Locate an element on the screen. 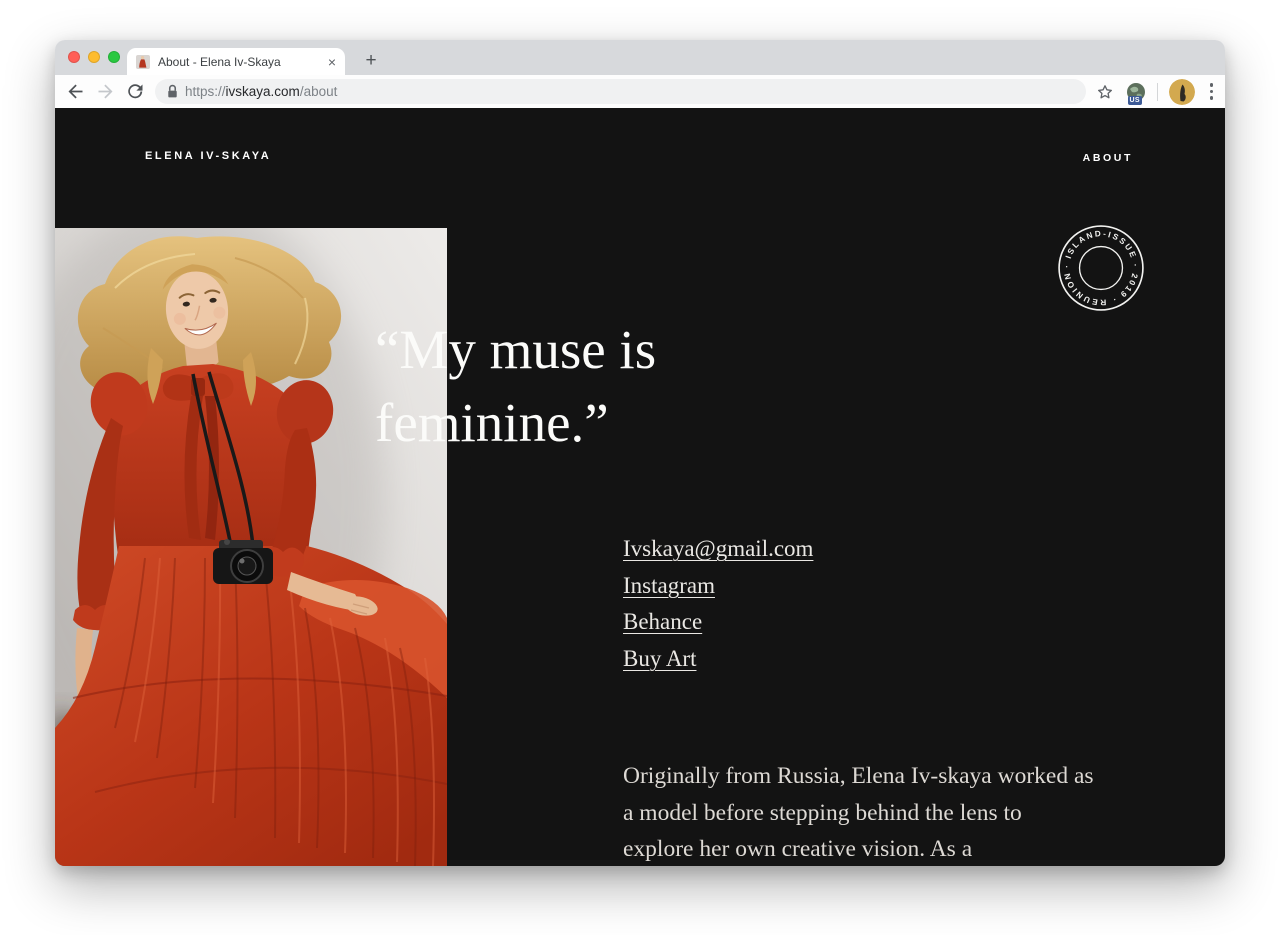 Image resolution: width=1280 pixels, height=935 pixels. quote-line-2: feminine.” is located at coordinates (492, 422).